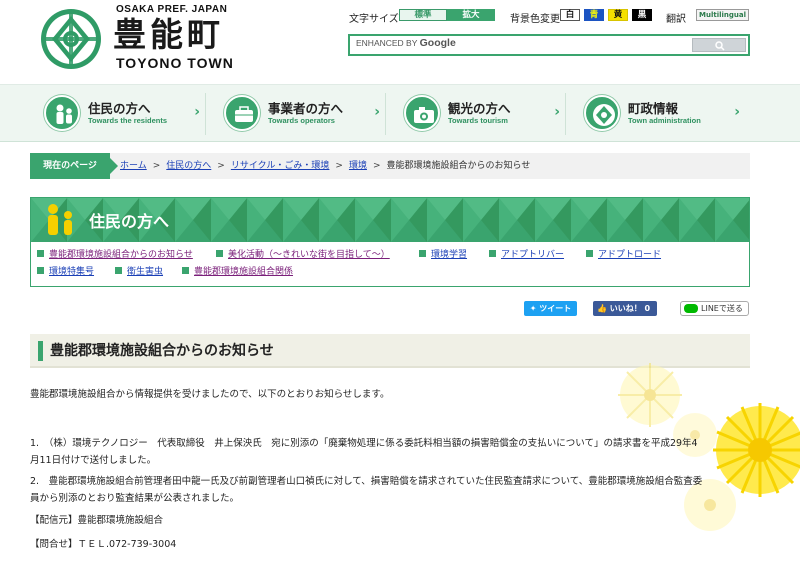 The width and height of the screenshot is (800, 581). I want to click on breadcrumb-residents: 住民の方へ, so click(188, 166).